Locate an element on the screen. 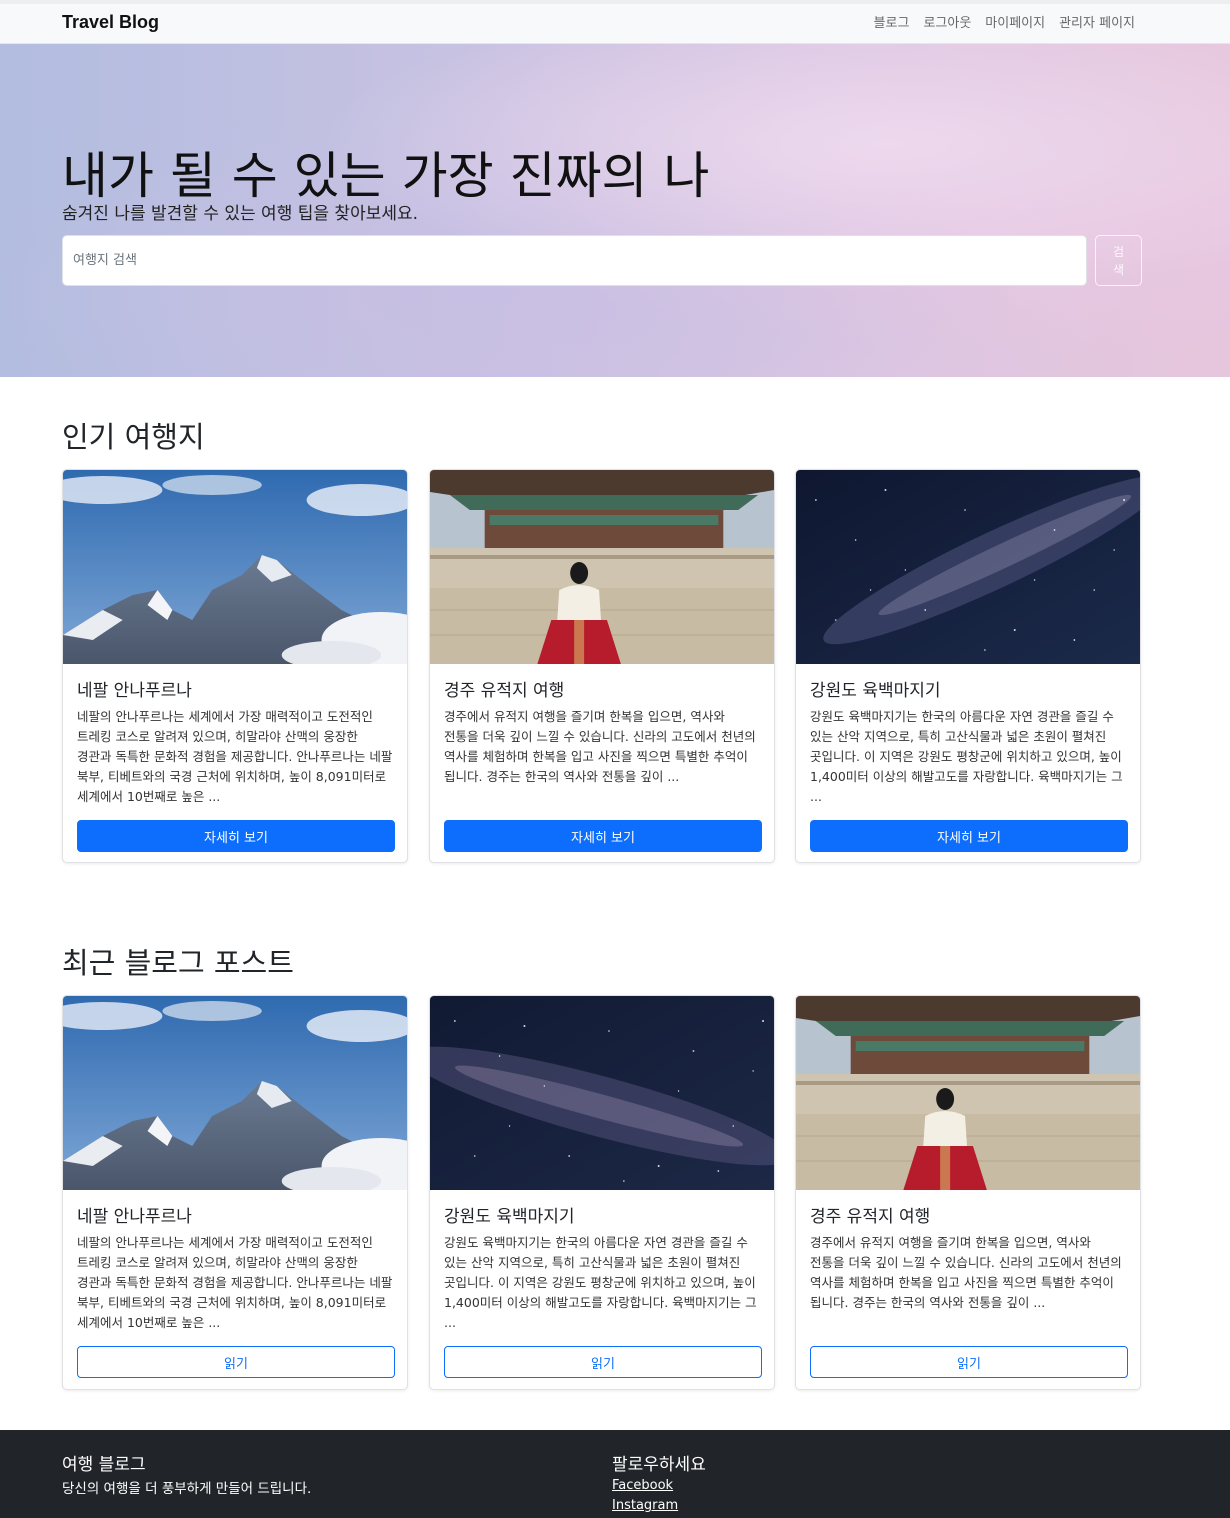 The image size is (1230, 1518). brand-logo: Travel Blog is located at coordinates (110, 22).